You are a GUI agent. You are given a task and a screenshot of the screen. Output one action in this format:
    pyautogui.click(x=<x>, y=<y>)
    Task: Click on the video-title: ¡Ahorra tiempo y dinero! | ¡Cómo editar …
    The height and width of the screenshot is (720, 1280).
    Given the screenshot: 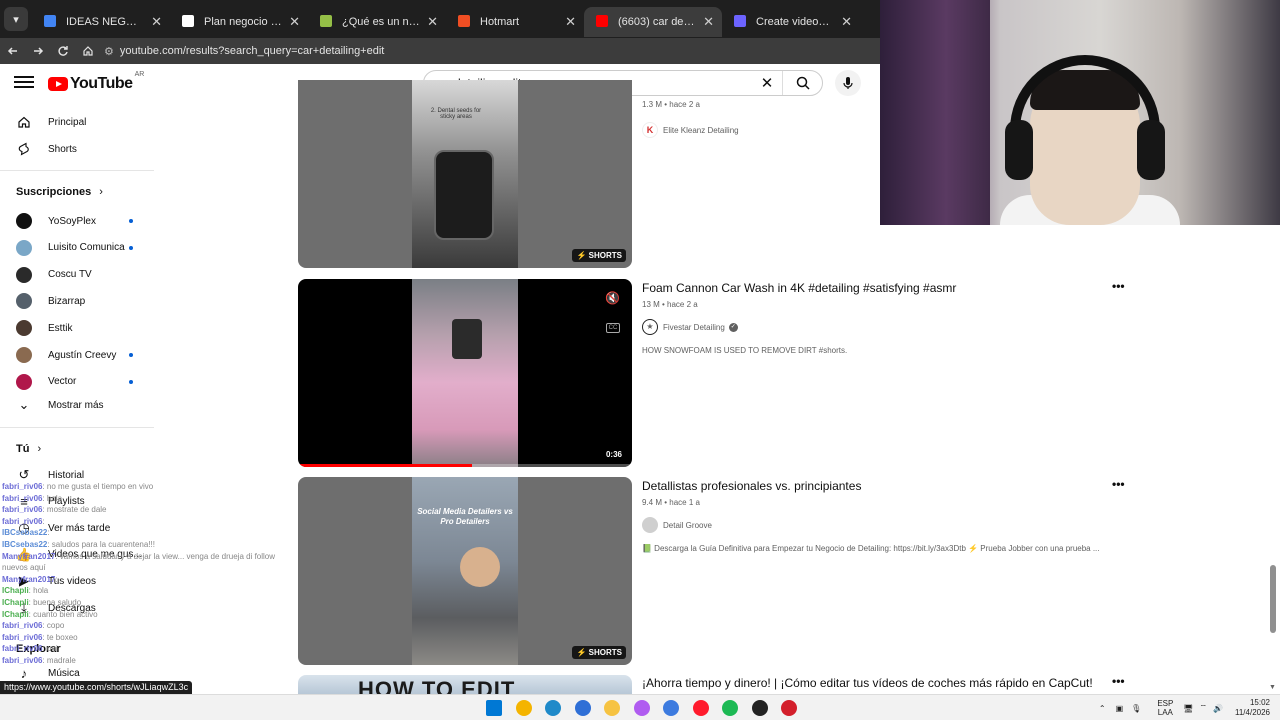 What is the action you would take?
    pyautogui.click(x=867, y=683)
    